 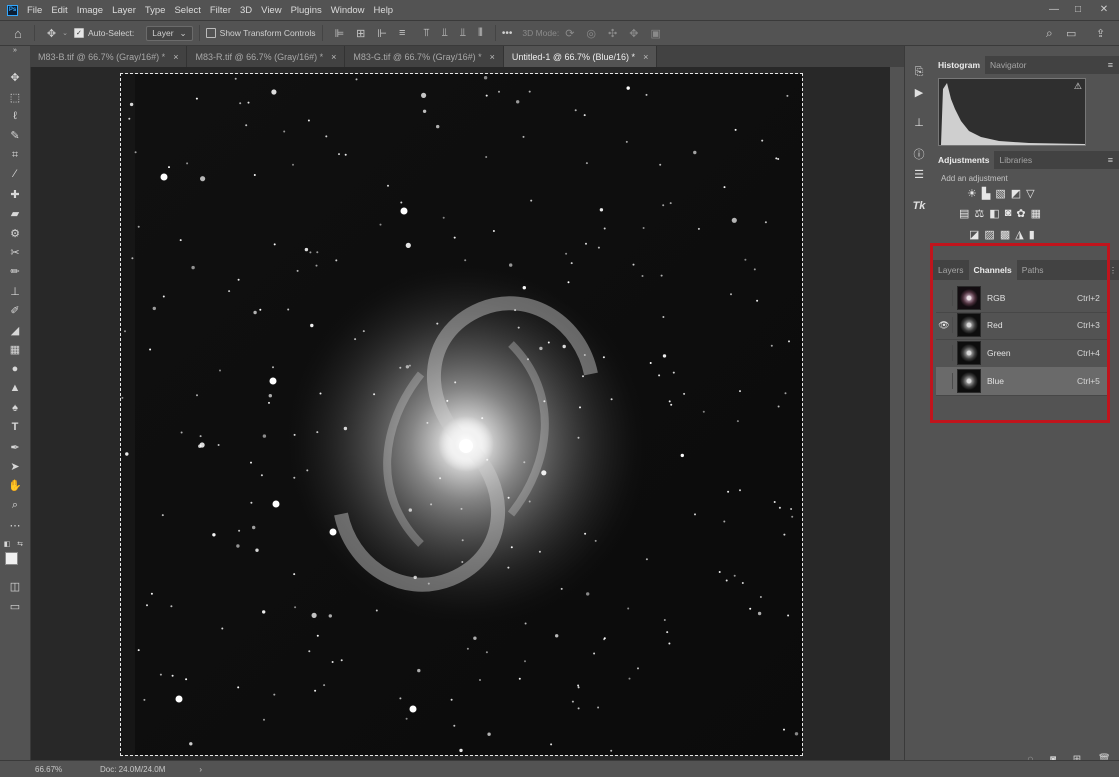 What do you see at coordinates (569, 33) in the screenshot?
I see `orbit-3d-icon: ⟳` at bounding box center [569, 33].